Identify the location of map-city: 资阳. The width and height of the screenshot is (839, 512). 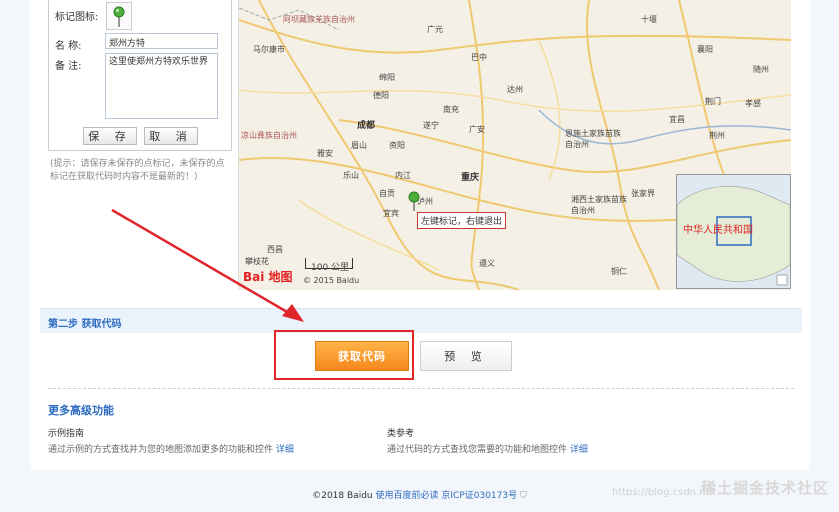
(397, 145).